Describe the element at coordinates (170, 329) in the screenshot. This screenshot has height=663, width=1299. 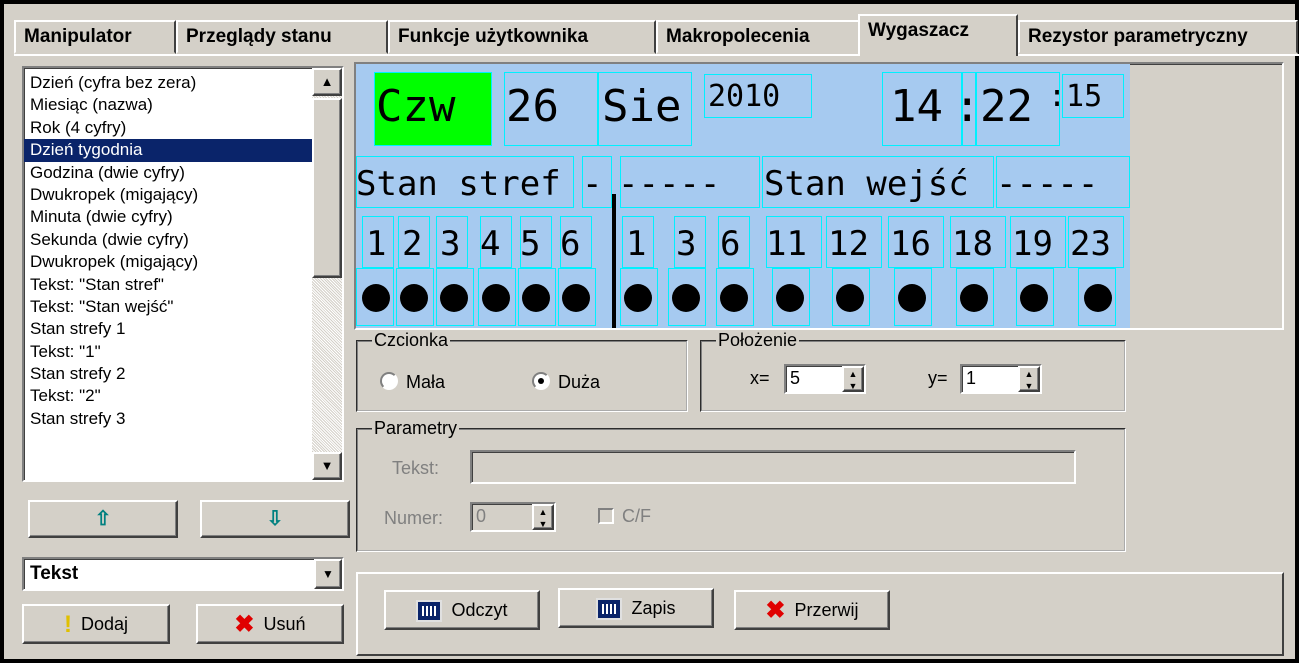
I see `list-item: Stan strefy 1` at that location.